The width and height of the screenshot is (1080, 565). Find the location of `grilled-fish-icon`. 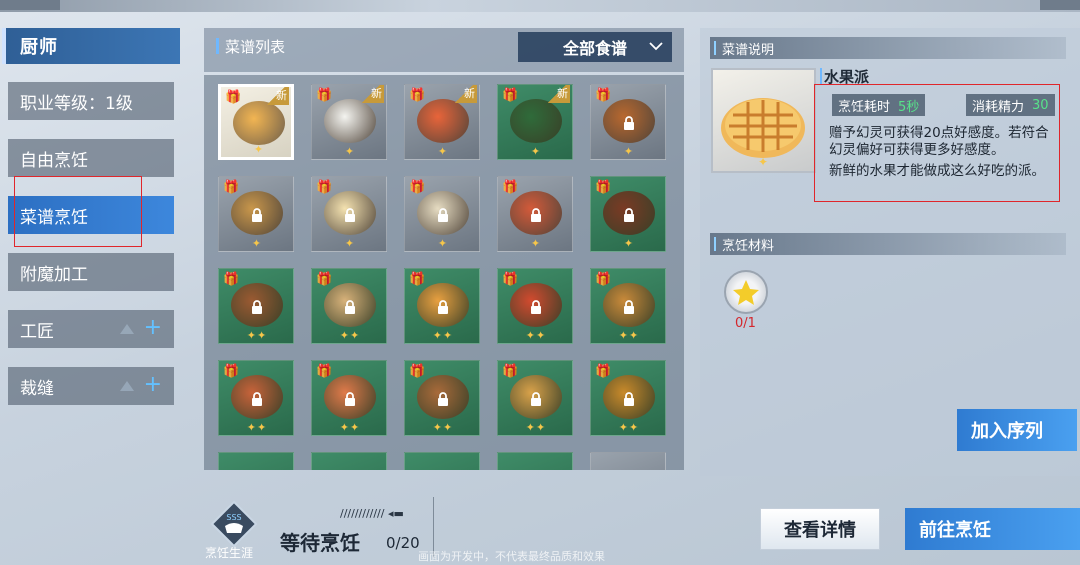

grilled-fish-icon is located at coordinates (443, 121).